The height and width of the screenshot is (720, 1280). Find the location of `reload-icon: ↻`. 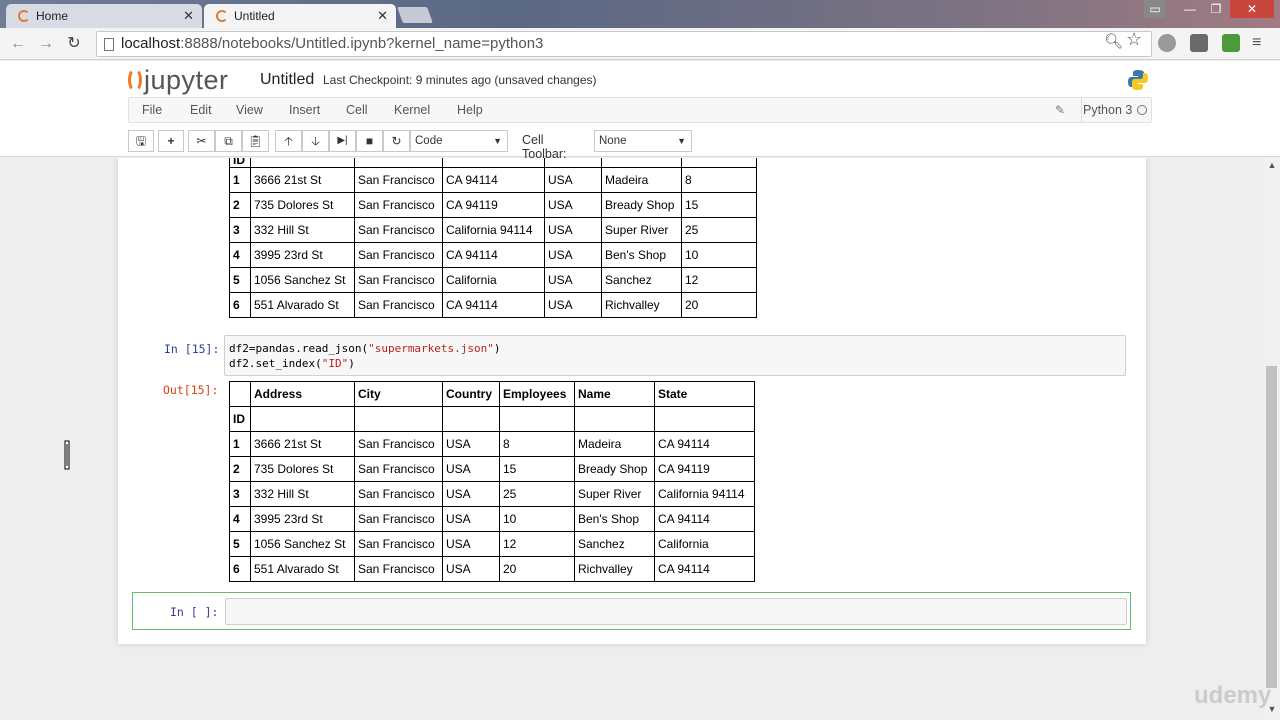

reload-icon: ↻ is located at coordinates (74, 44).